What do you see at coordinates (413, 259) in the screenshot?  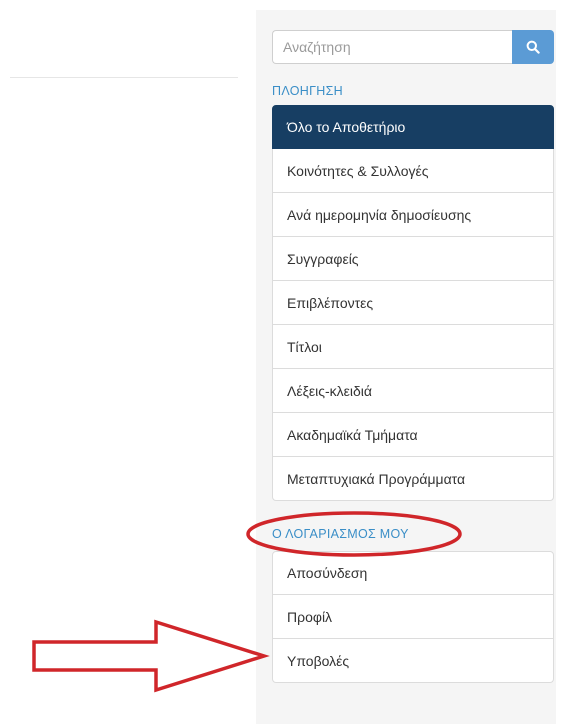 I see `nav-item-authors: Συγγραφείς` at bounding box center [413, 259].